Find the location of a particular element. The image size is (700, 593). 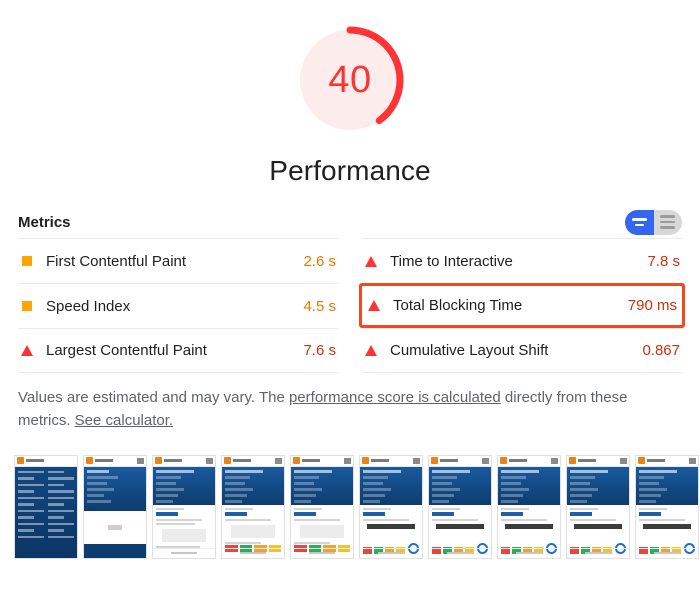

performance-score-link: performance score is calculated is located at coordinates (395, 397).